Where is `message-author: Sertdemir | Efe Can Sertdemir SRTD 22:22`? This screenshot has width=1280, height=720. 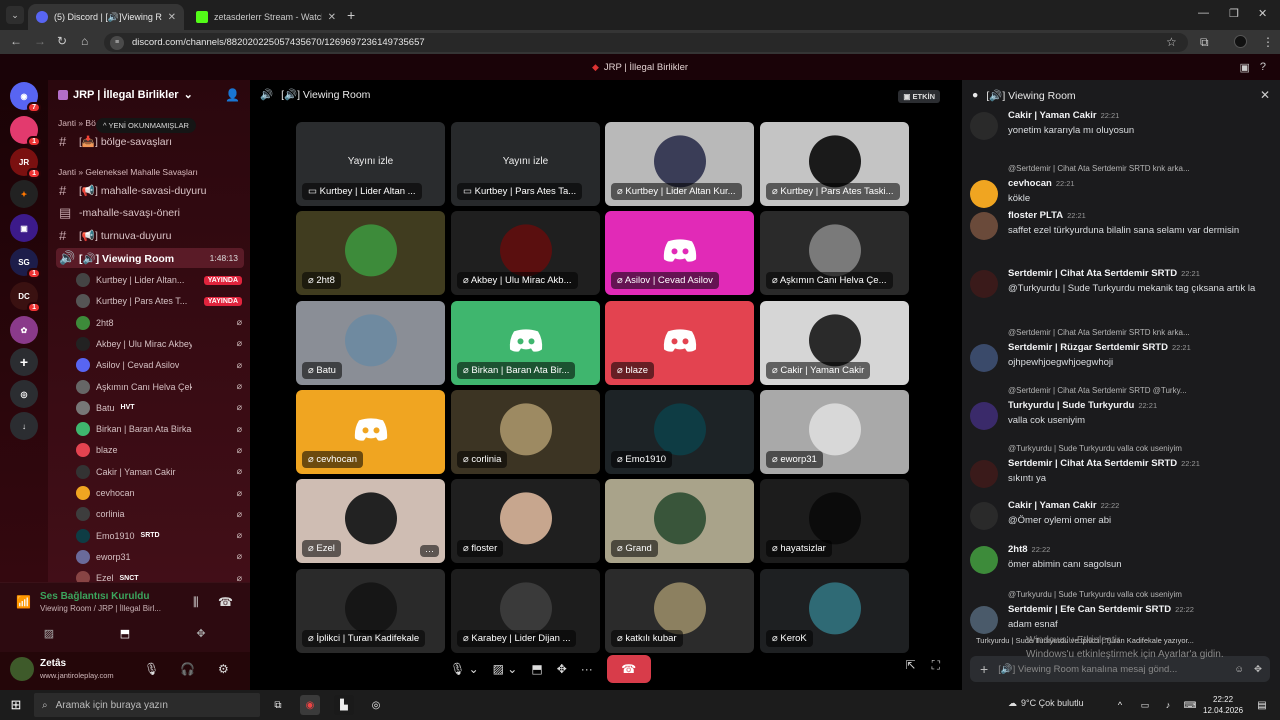
message-author: Sertdemir | Efe Can Sertdemir SRTD 22:22 is located at coordinates (1101, 609).